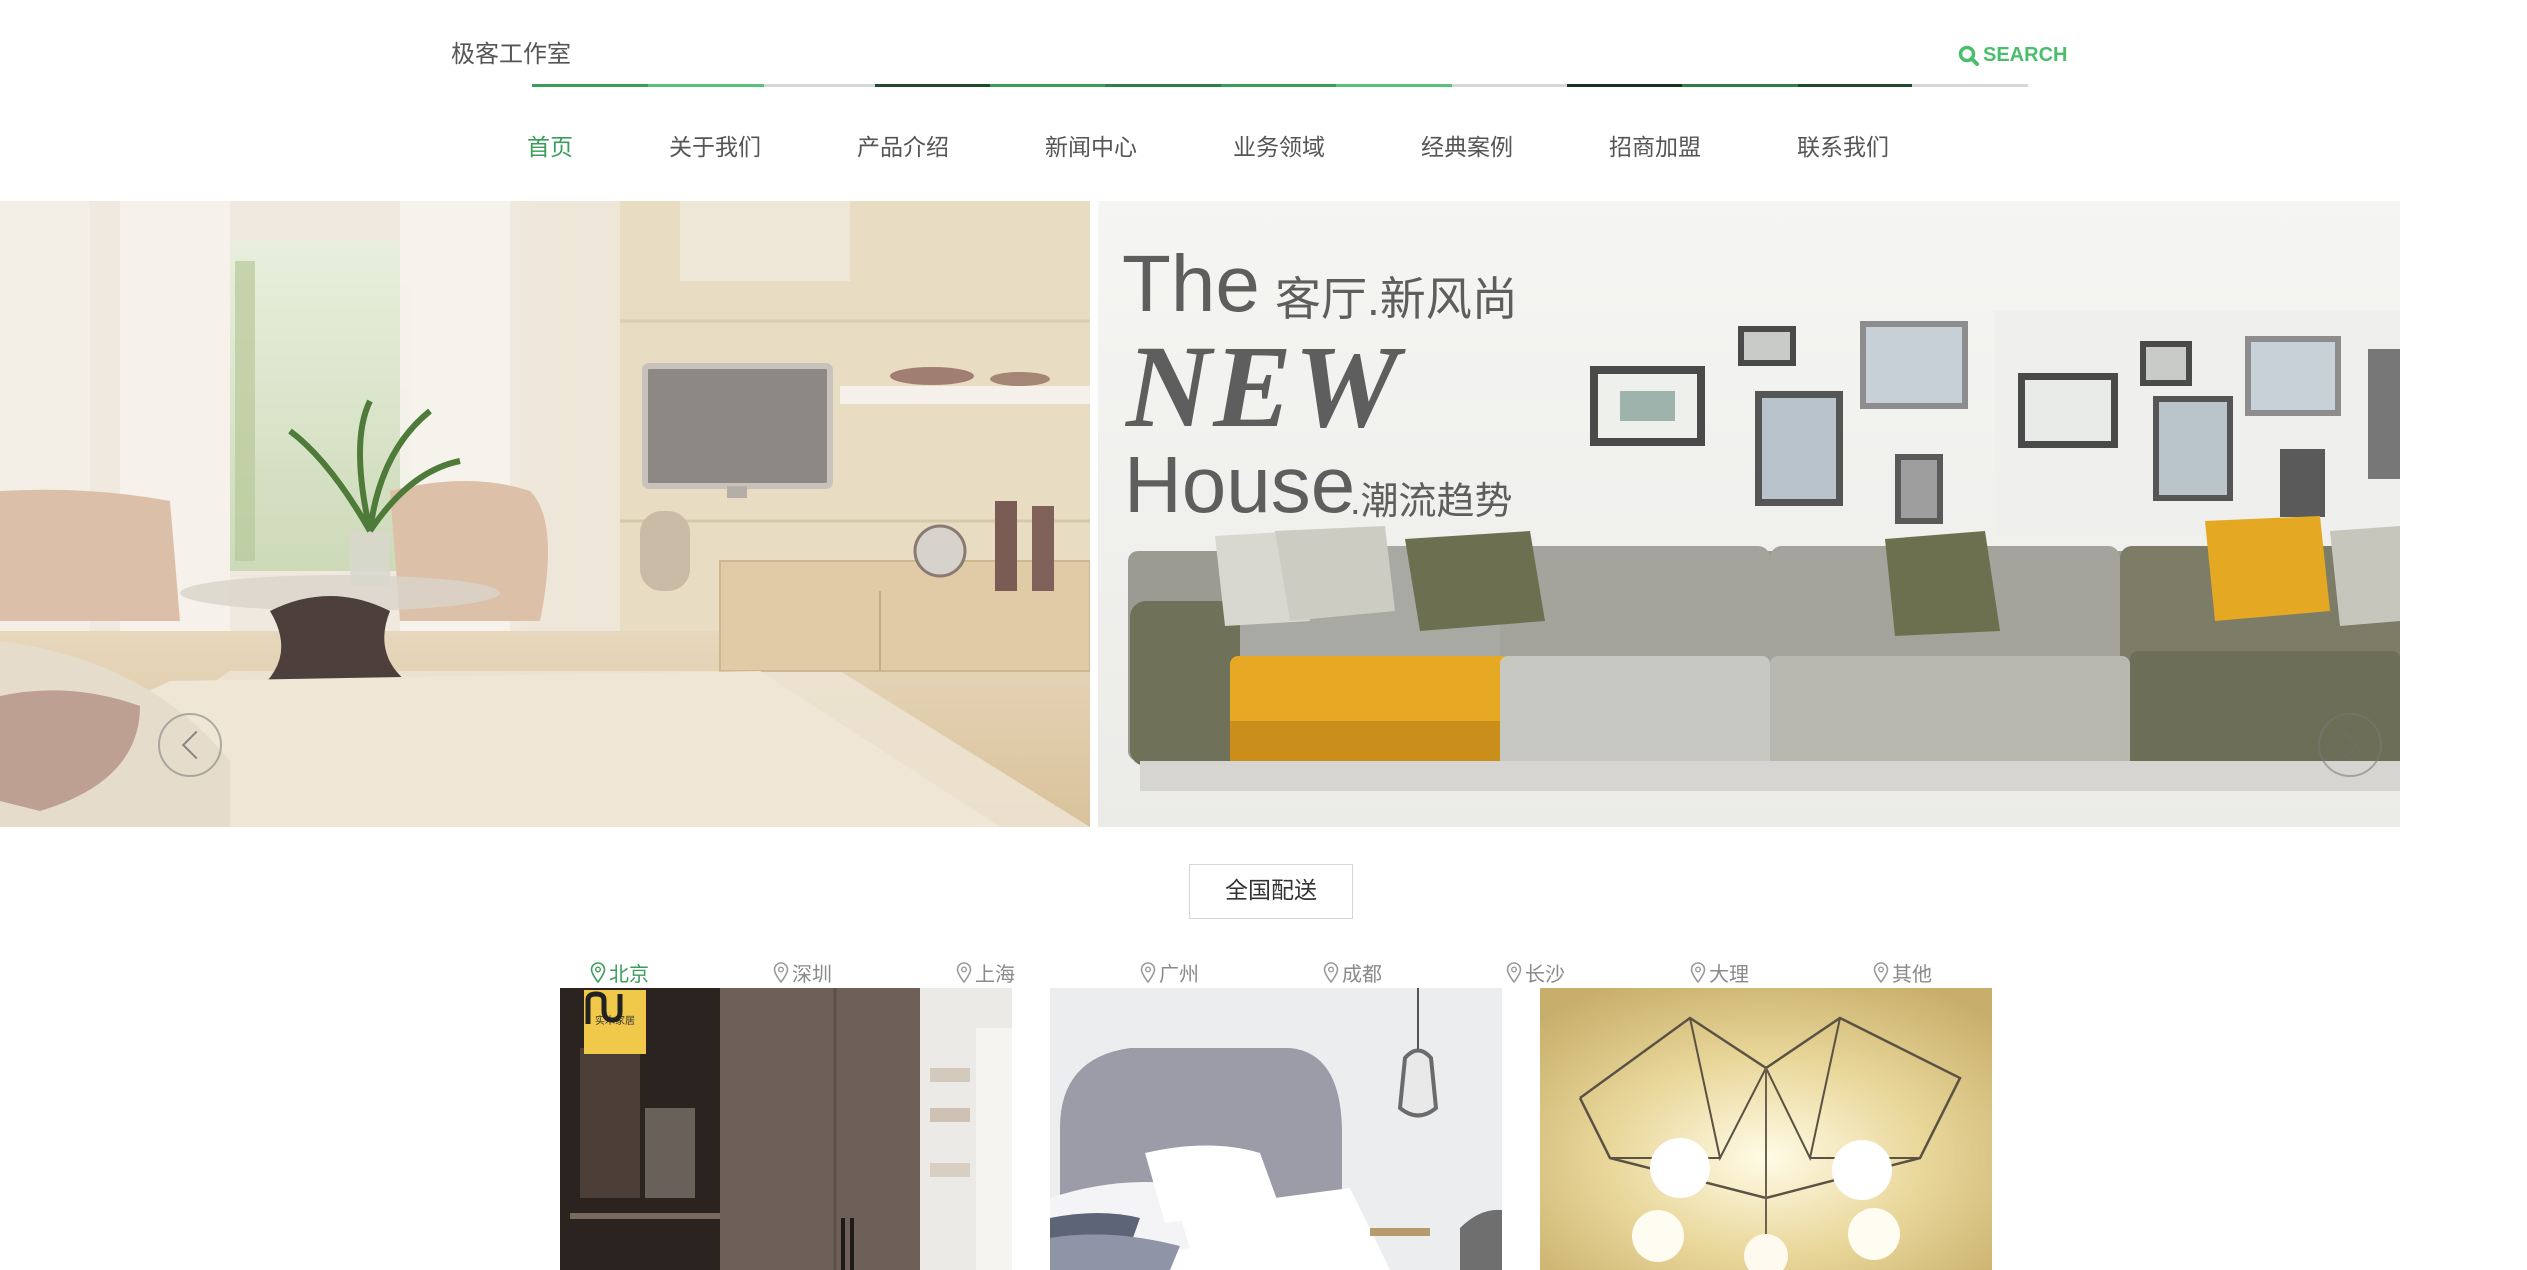  Describe the element at coordinates (1191, 283) in the screenshot. I see `banner-heading-the: The` at that location.